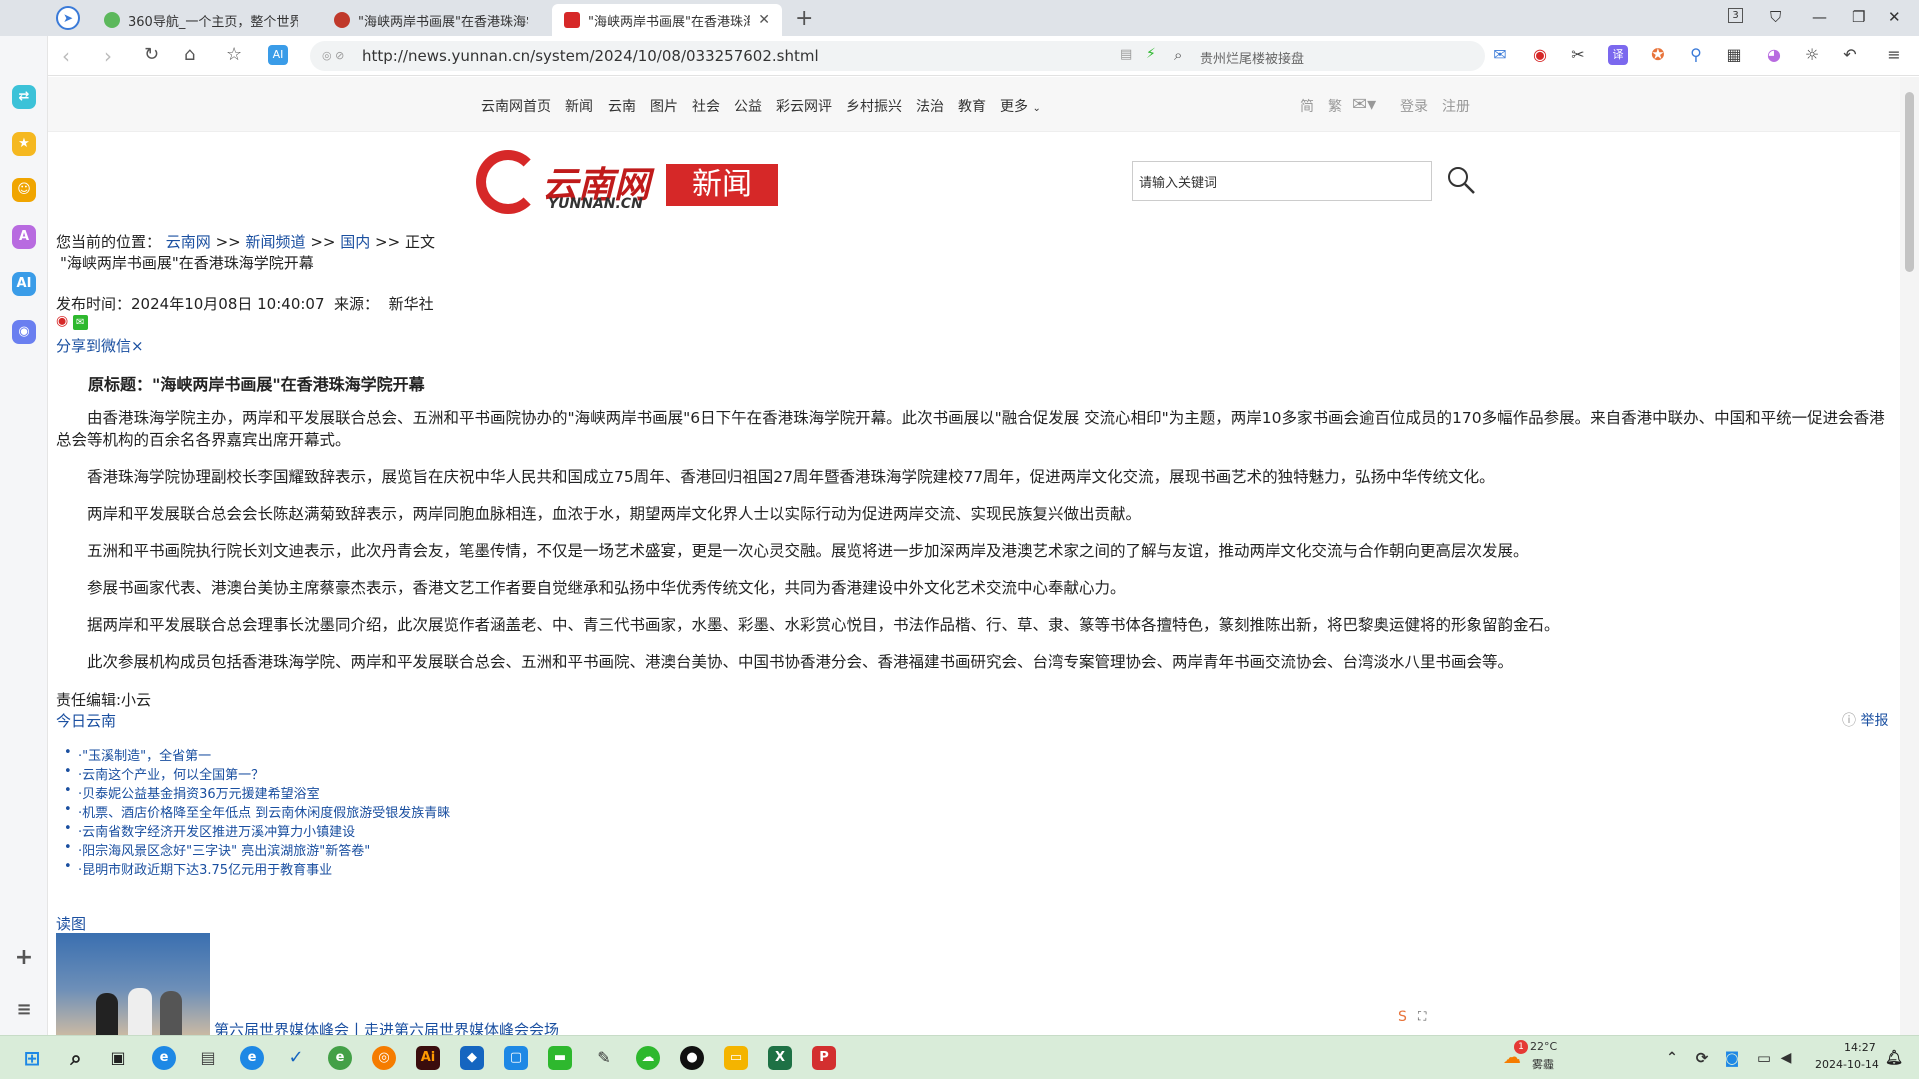 This screenshot has height=1079, width=1919. Describe the element at coordinates (1894, 17) in the screenshot. I see `close-window-icon: ✕` at that location.